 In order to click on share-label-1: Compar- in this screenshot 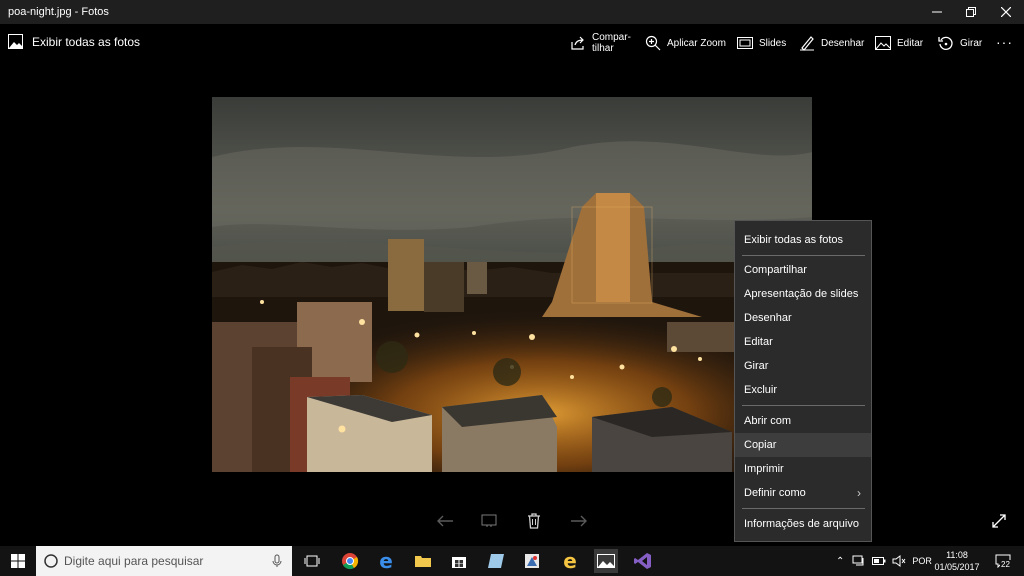, I will do `click(611, 37)`.